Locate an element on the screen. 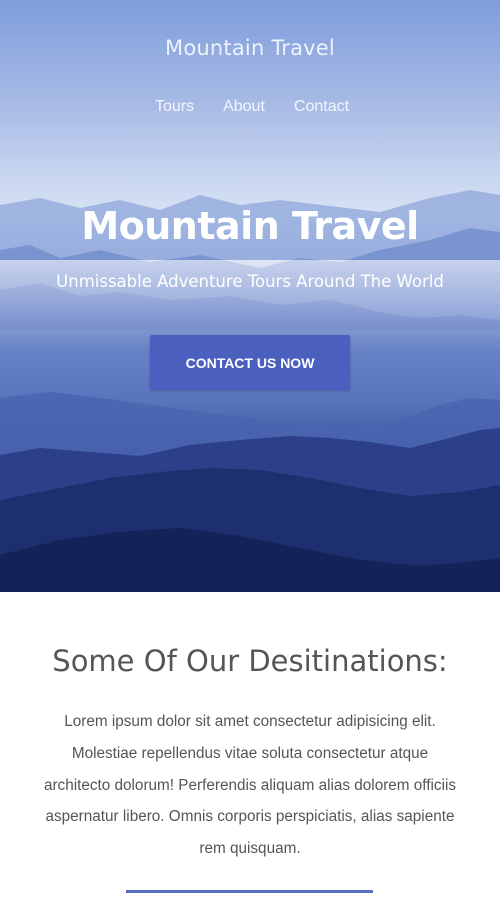 The height and width of the screenshot is (916, 500). nav-item-contact: Contact is located at coordinates (321, 107).